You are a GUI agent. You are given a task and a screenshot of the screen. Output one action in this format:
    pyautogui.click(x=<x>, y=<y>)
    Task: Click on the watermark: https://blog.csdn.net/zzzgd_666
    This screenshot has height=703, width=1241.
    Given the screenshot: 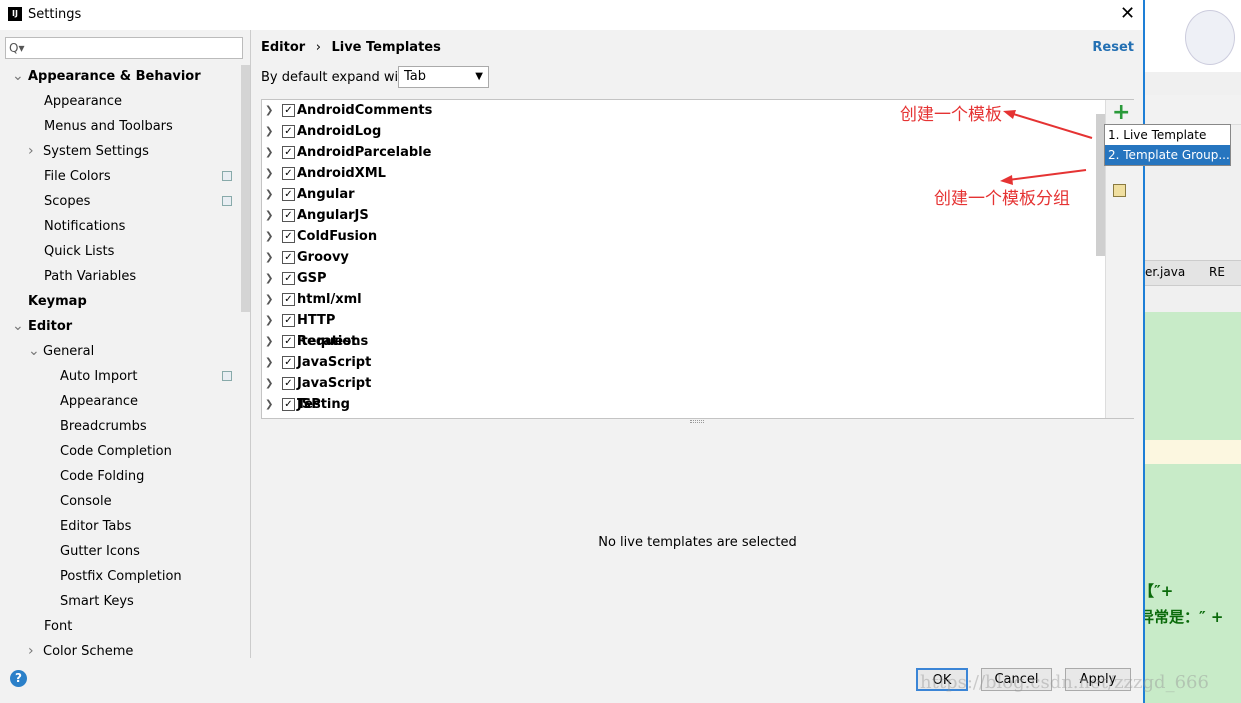 What is the action you would take?
    pyautogui.click(x=1064, y=682)
    